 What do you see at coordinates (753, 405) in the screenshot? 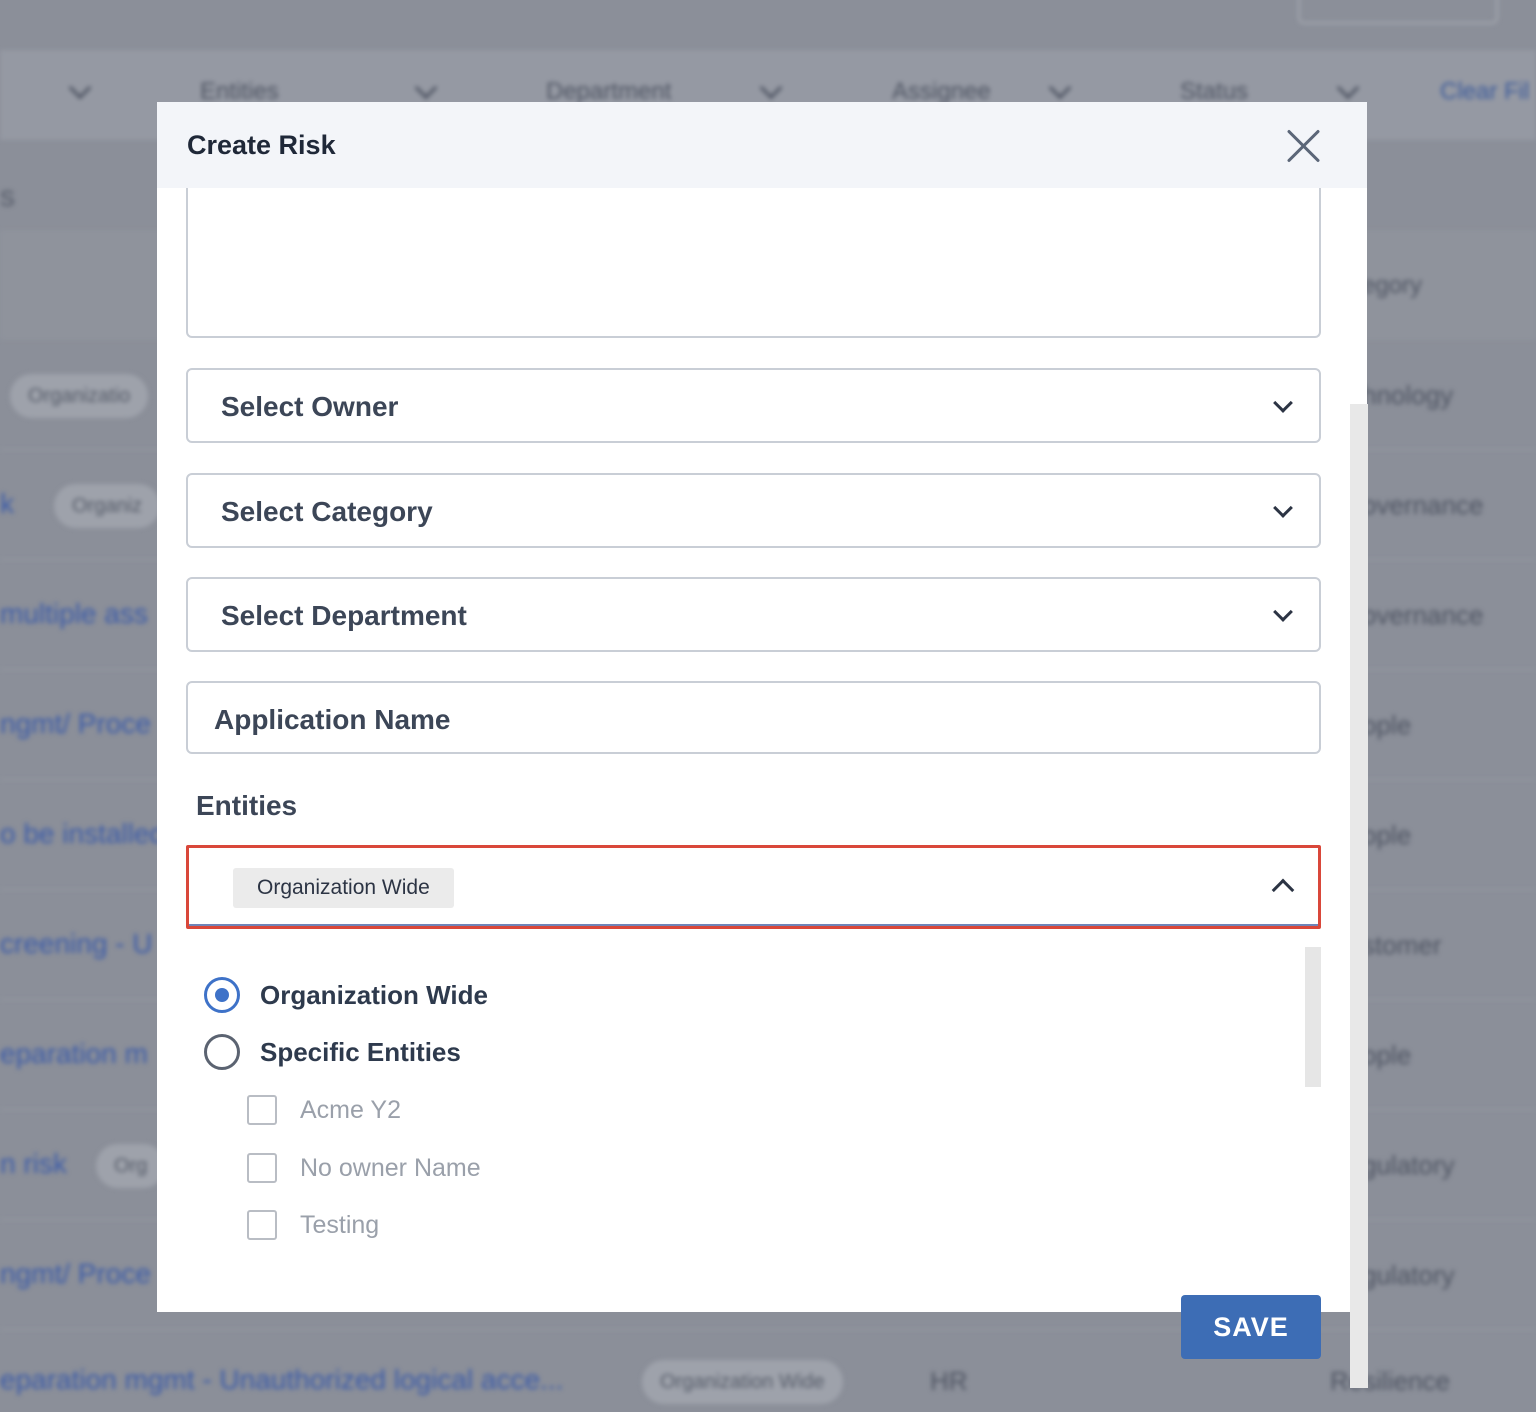
I see `owner-select: Select Owner` at bounding box center [753, 405].